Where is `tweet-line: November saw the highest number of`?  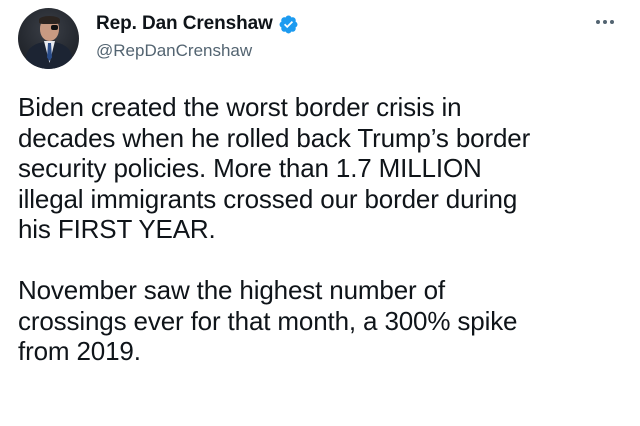
tweet-line: November saw the highest number of is located at coordinates (232, 290).